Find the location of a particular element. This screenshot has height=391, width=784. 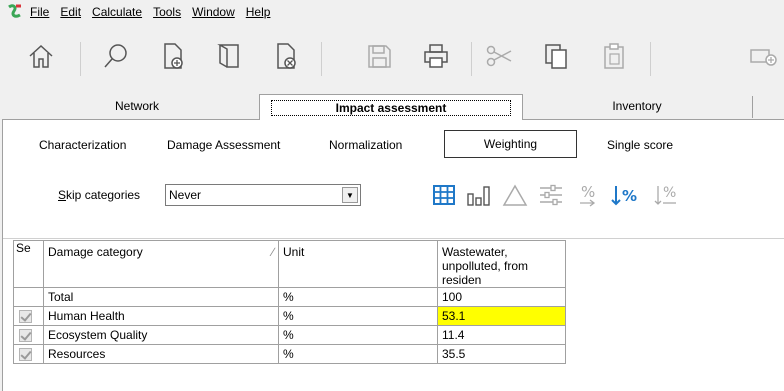

insert-button is located at coordinates (762, 56).